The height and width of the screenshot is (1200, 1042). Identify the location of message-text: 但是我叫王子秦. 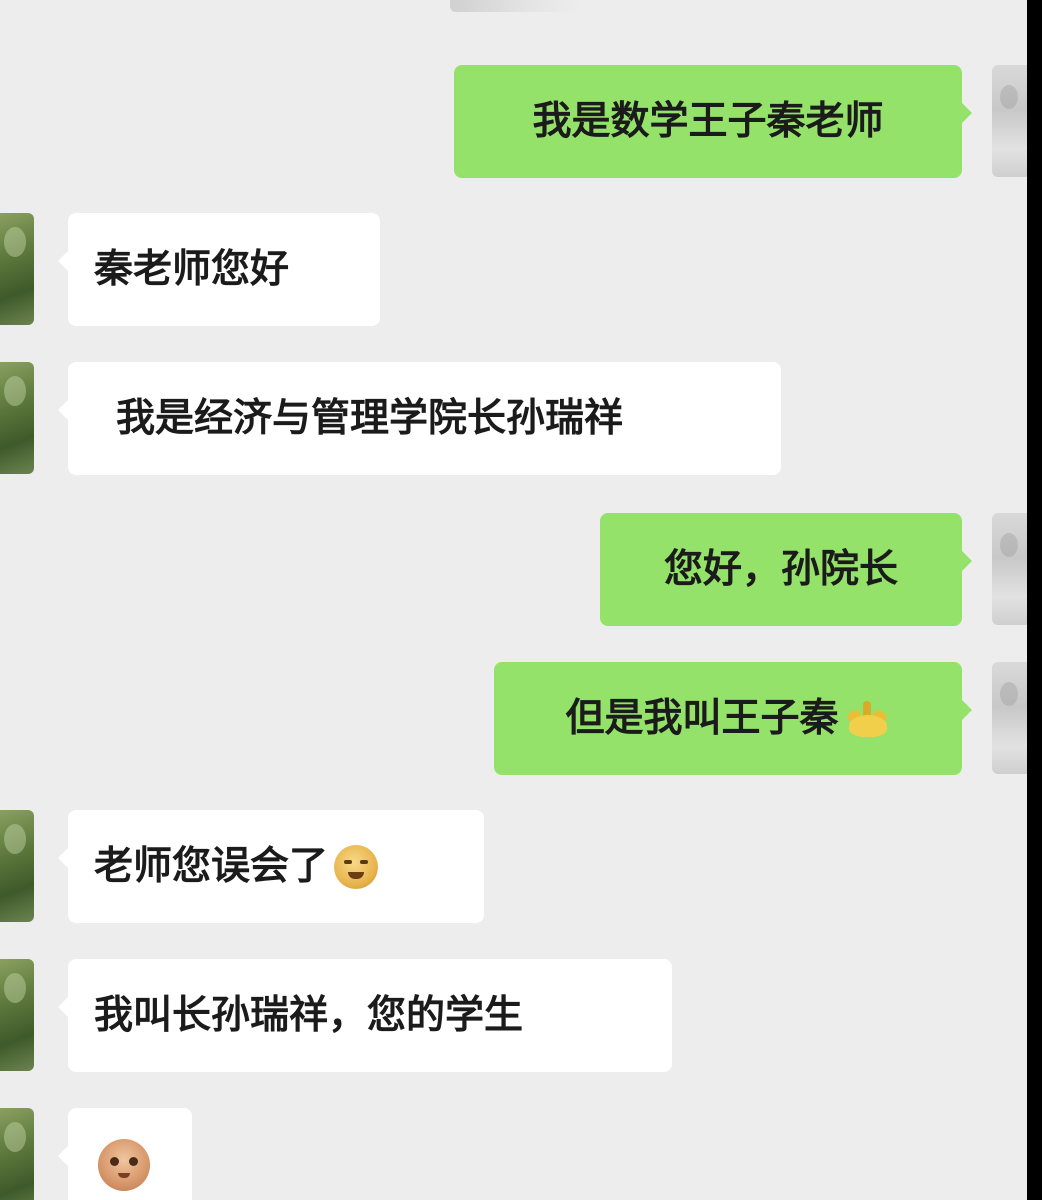
(702, 718).